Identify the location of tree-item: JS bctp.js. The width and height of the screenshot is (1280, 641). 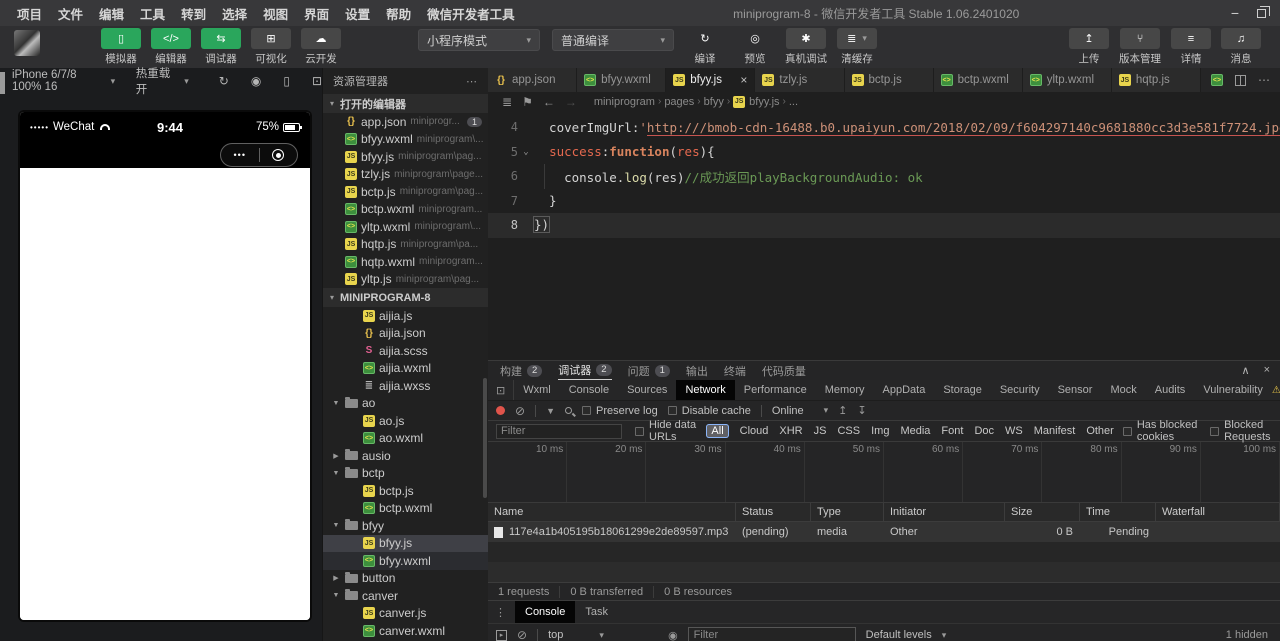
(405, 491).